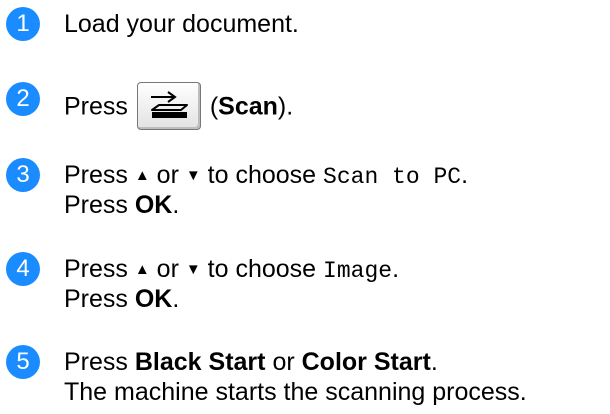 The height and width of the screenshot is (414, 610). What do you see at coordinates (23, 269) in the screenshot?
I see `step-number-badge: 4` at bounding box center [23, 269].